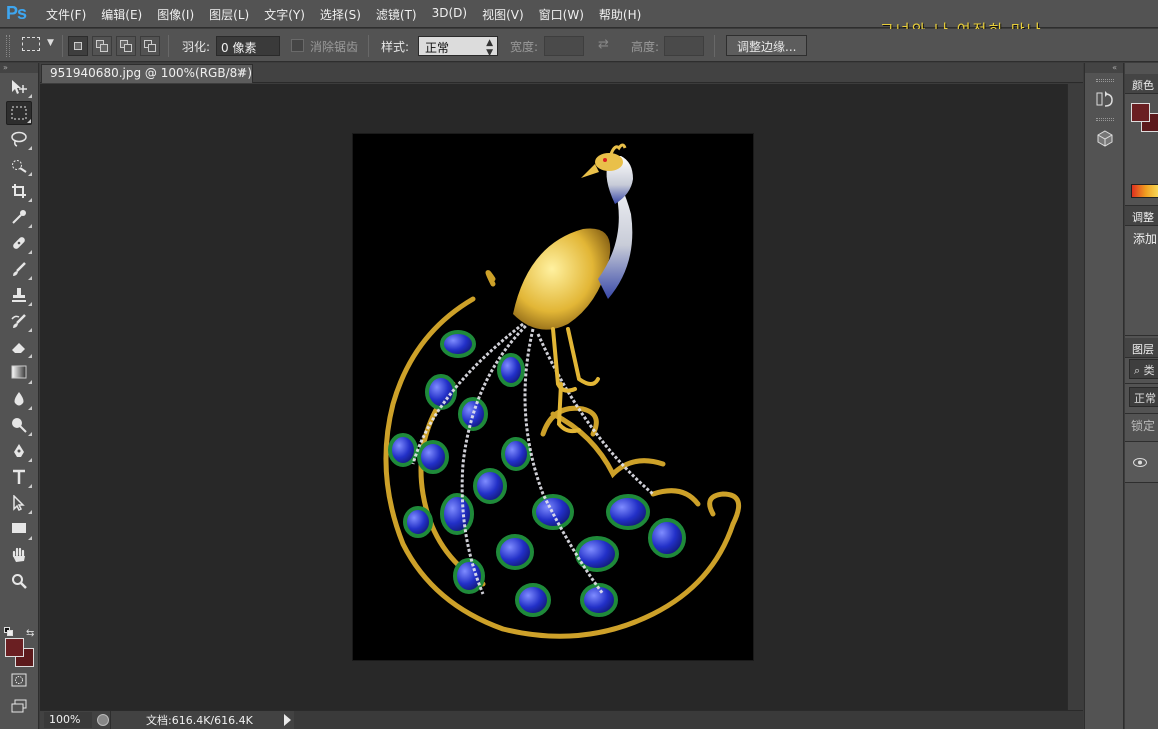 Image resolution: width=1158 pixels, height=729 pixels. What do you see at coordinates (1075, 397) in the screenshot?
I see `vertical-scrollbar` at bounding box center [1075, 397].